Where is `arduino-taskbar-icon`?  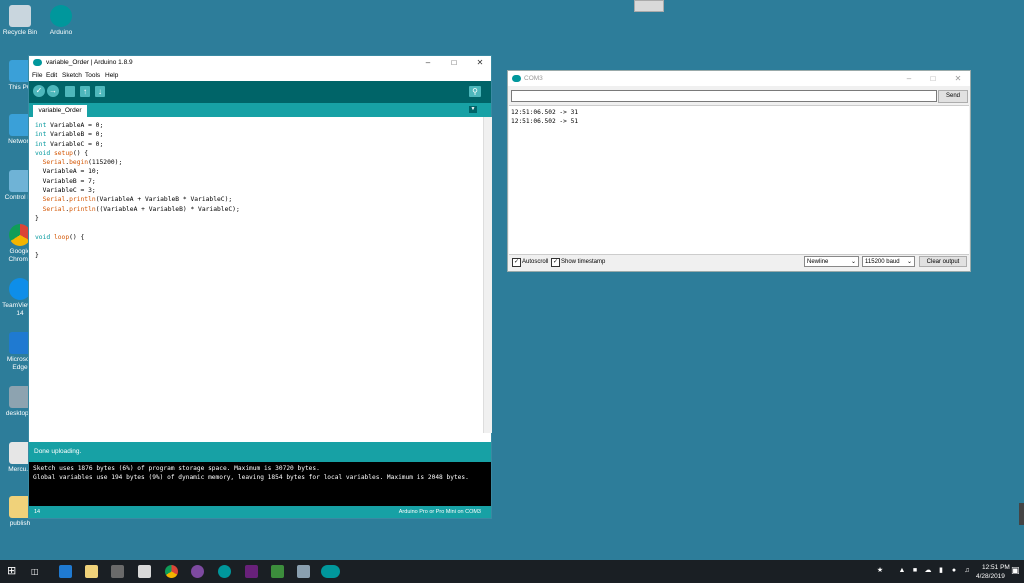 arduino-taskbar-icon is located at coordinates (224, 571).